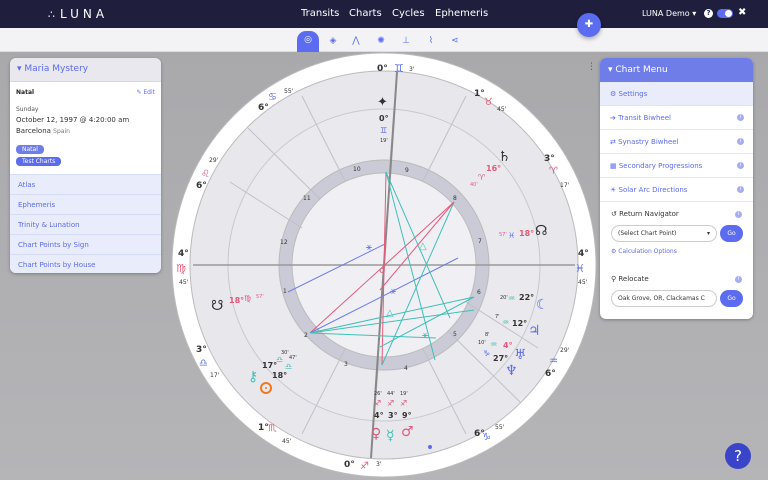  Describe the element at coordinates (378, 394) in the screenshot. I see `svg-text: 26'` at that location.